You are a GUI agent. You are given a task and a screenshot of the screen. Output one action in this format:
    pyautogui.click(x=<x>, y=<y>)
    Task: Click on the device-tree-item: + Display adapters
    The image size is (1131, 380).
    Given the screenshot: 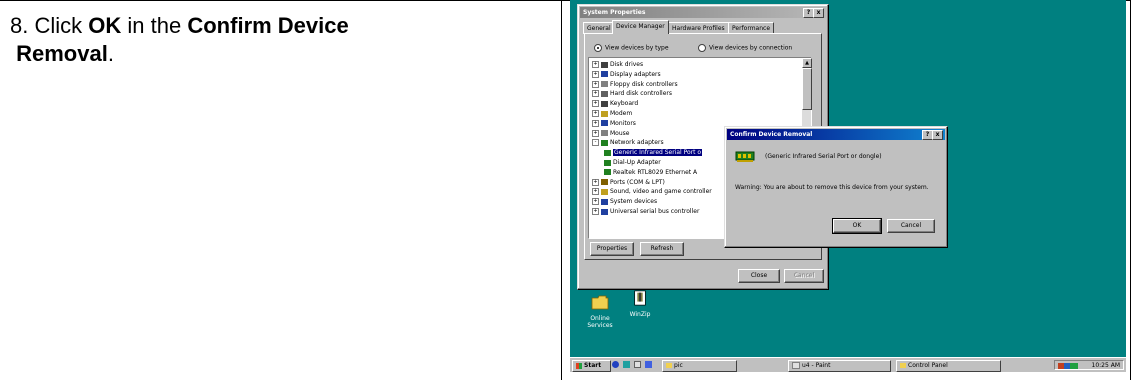 What is the action you would take?
    pyautogui.click(x=626, y=74)
    